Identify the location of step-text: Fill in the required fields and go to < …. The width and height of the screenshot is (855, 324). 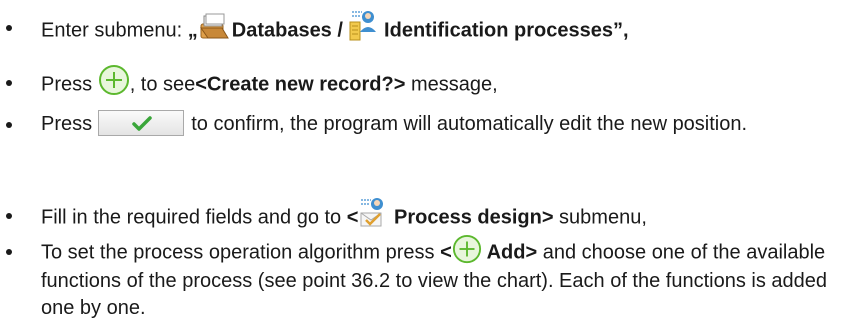
(443, 216).